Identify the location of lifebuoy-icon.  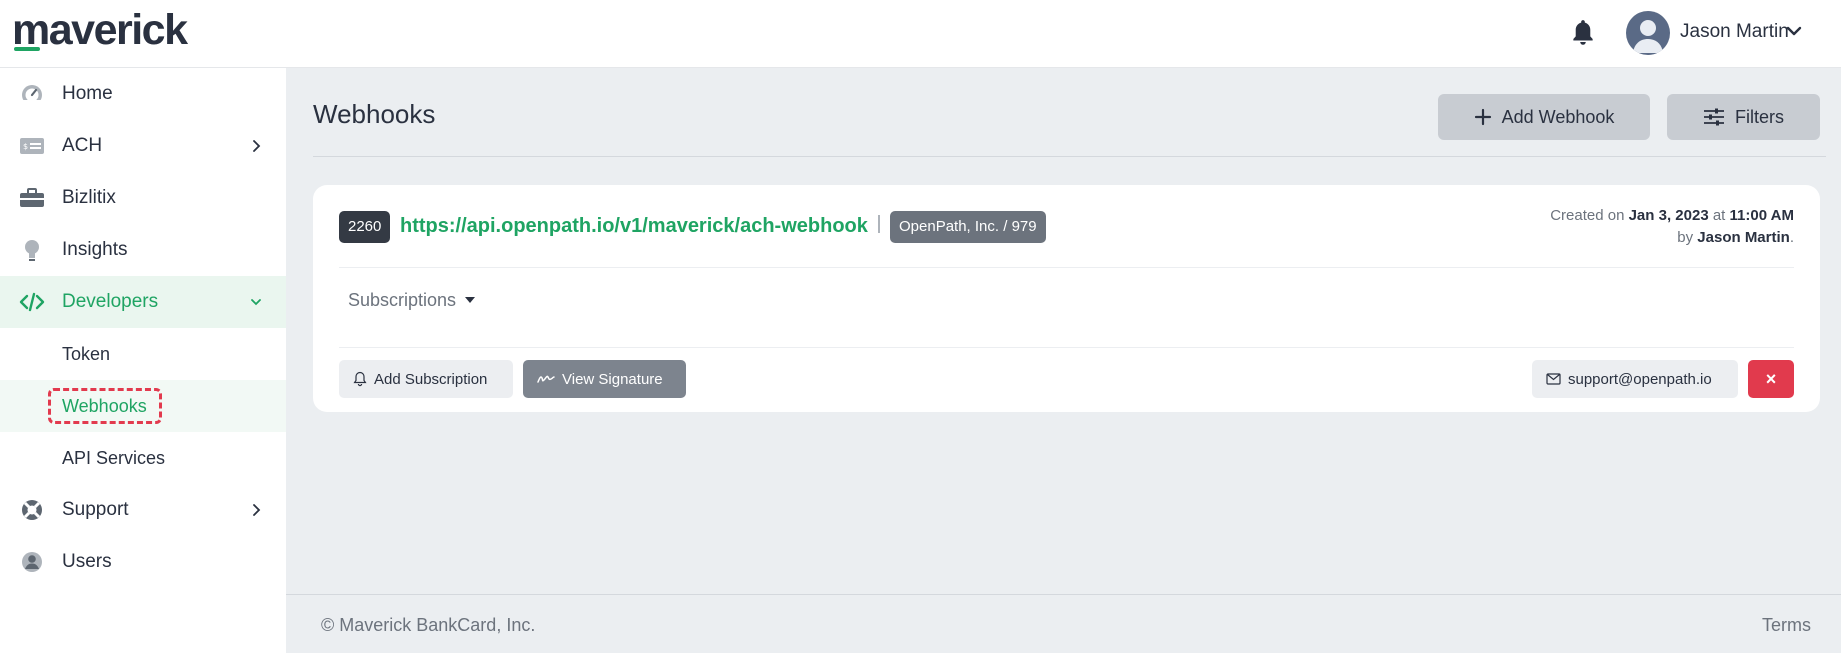
(32, 510).